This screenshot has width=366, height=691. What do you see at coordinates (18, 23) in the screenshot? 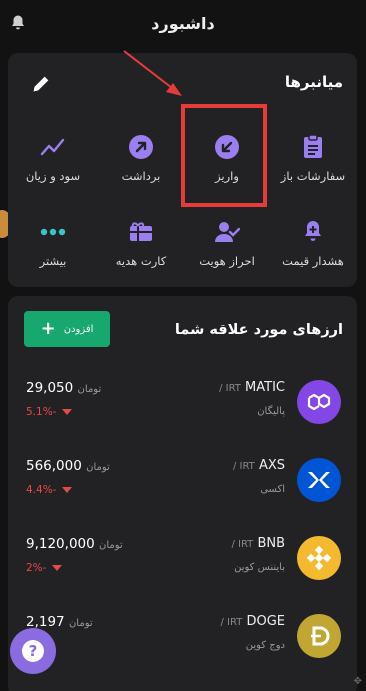
I see `notification-bell-icon` at bounding box center [18, 23].